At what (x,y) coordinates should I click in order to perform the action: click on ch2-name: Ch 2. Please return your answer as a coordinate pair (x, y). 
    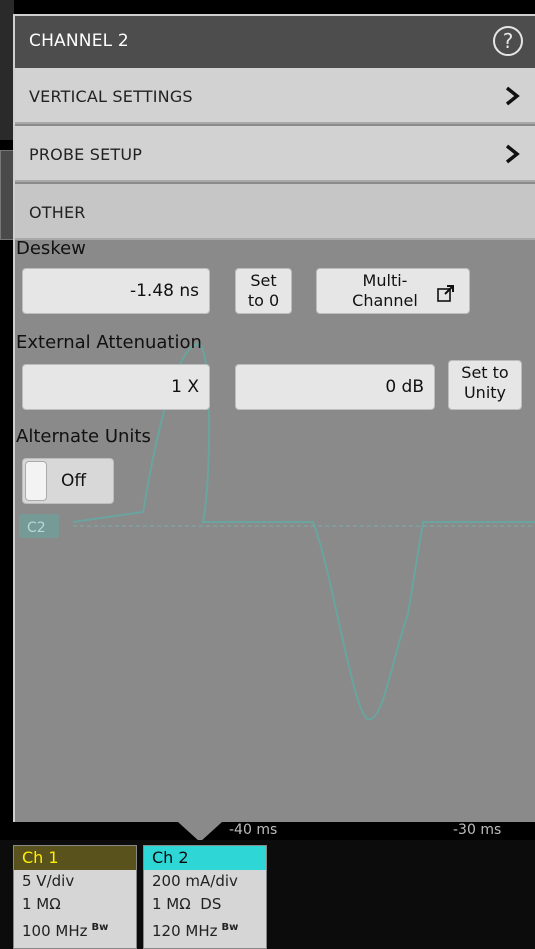
    Looking at the image, I should click on (205, 858).